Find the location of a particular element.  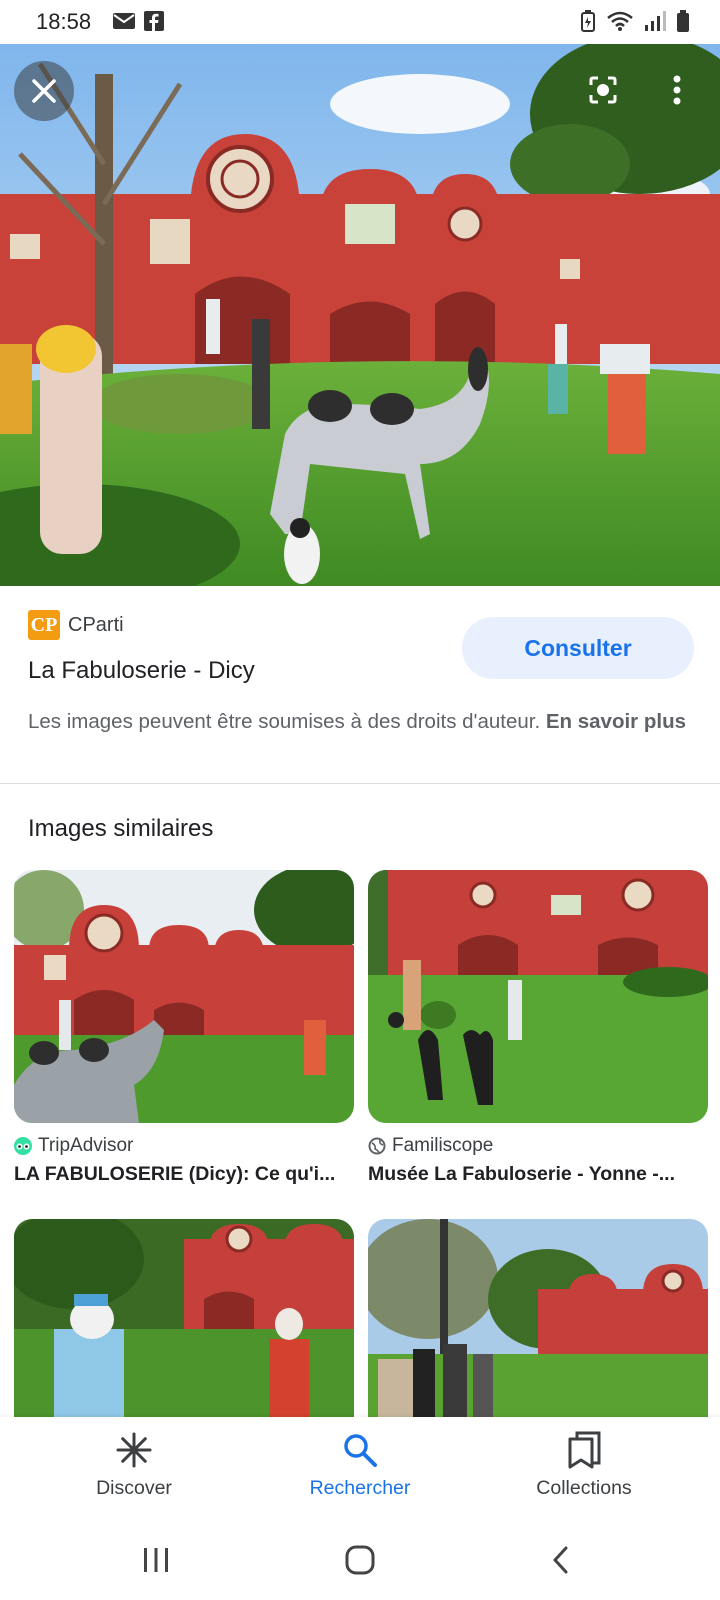

similar-image-source-name: TripAdvisor is located at coordinates (86, 1145).